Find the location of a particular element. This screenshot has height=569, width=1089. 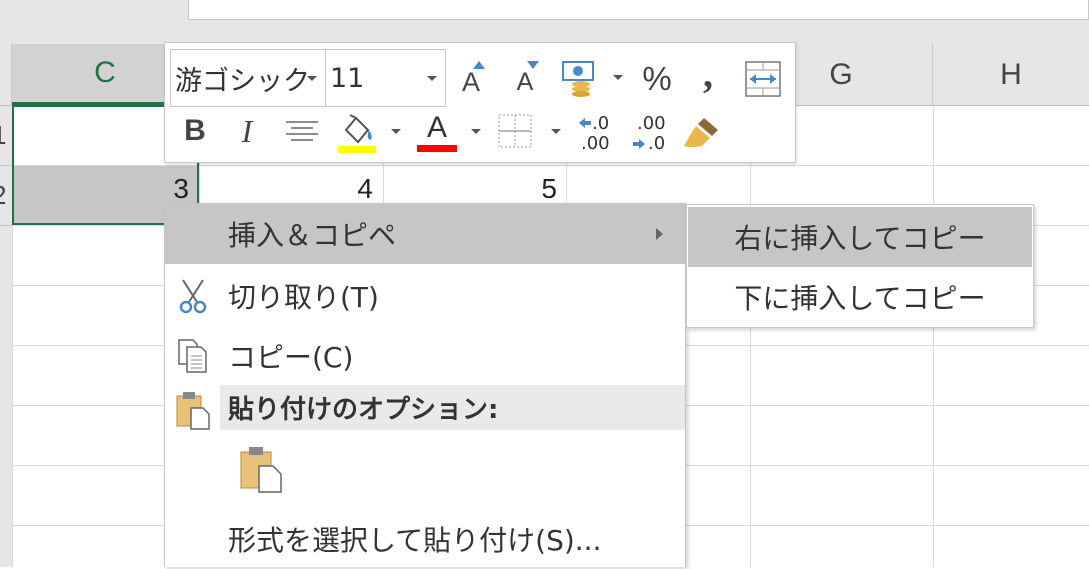

mini-toolbar: 游ゴシック 11 A A % , B I A .0 .00 .00 .0 is located at coordinates (480, 102).